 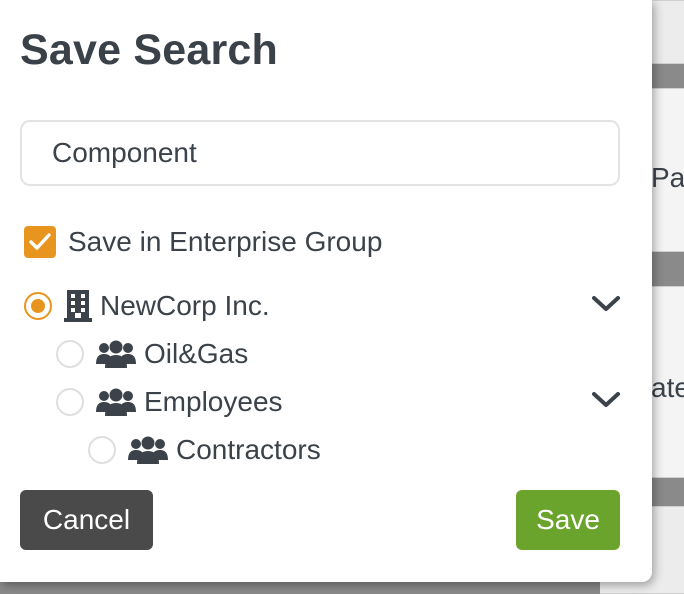 I want to click on enterprise-group-checkbox-row: Save in Enterprise Group, so click(x=203, y=242).